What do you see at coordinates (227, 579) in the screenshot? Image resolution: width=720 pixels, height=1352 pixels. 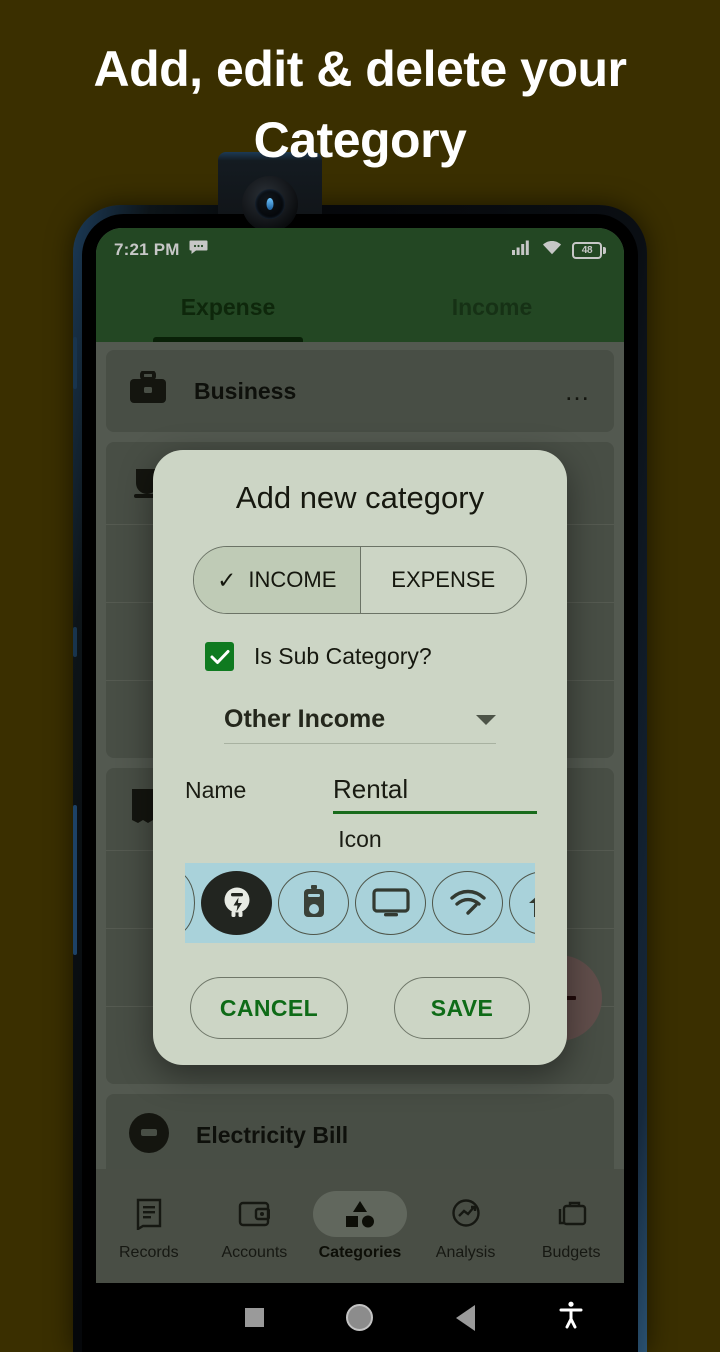 I see `check-icon: ✓` at bounding box center [227, 579].